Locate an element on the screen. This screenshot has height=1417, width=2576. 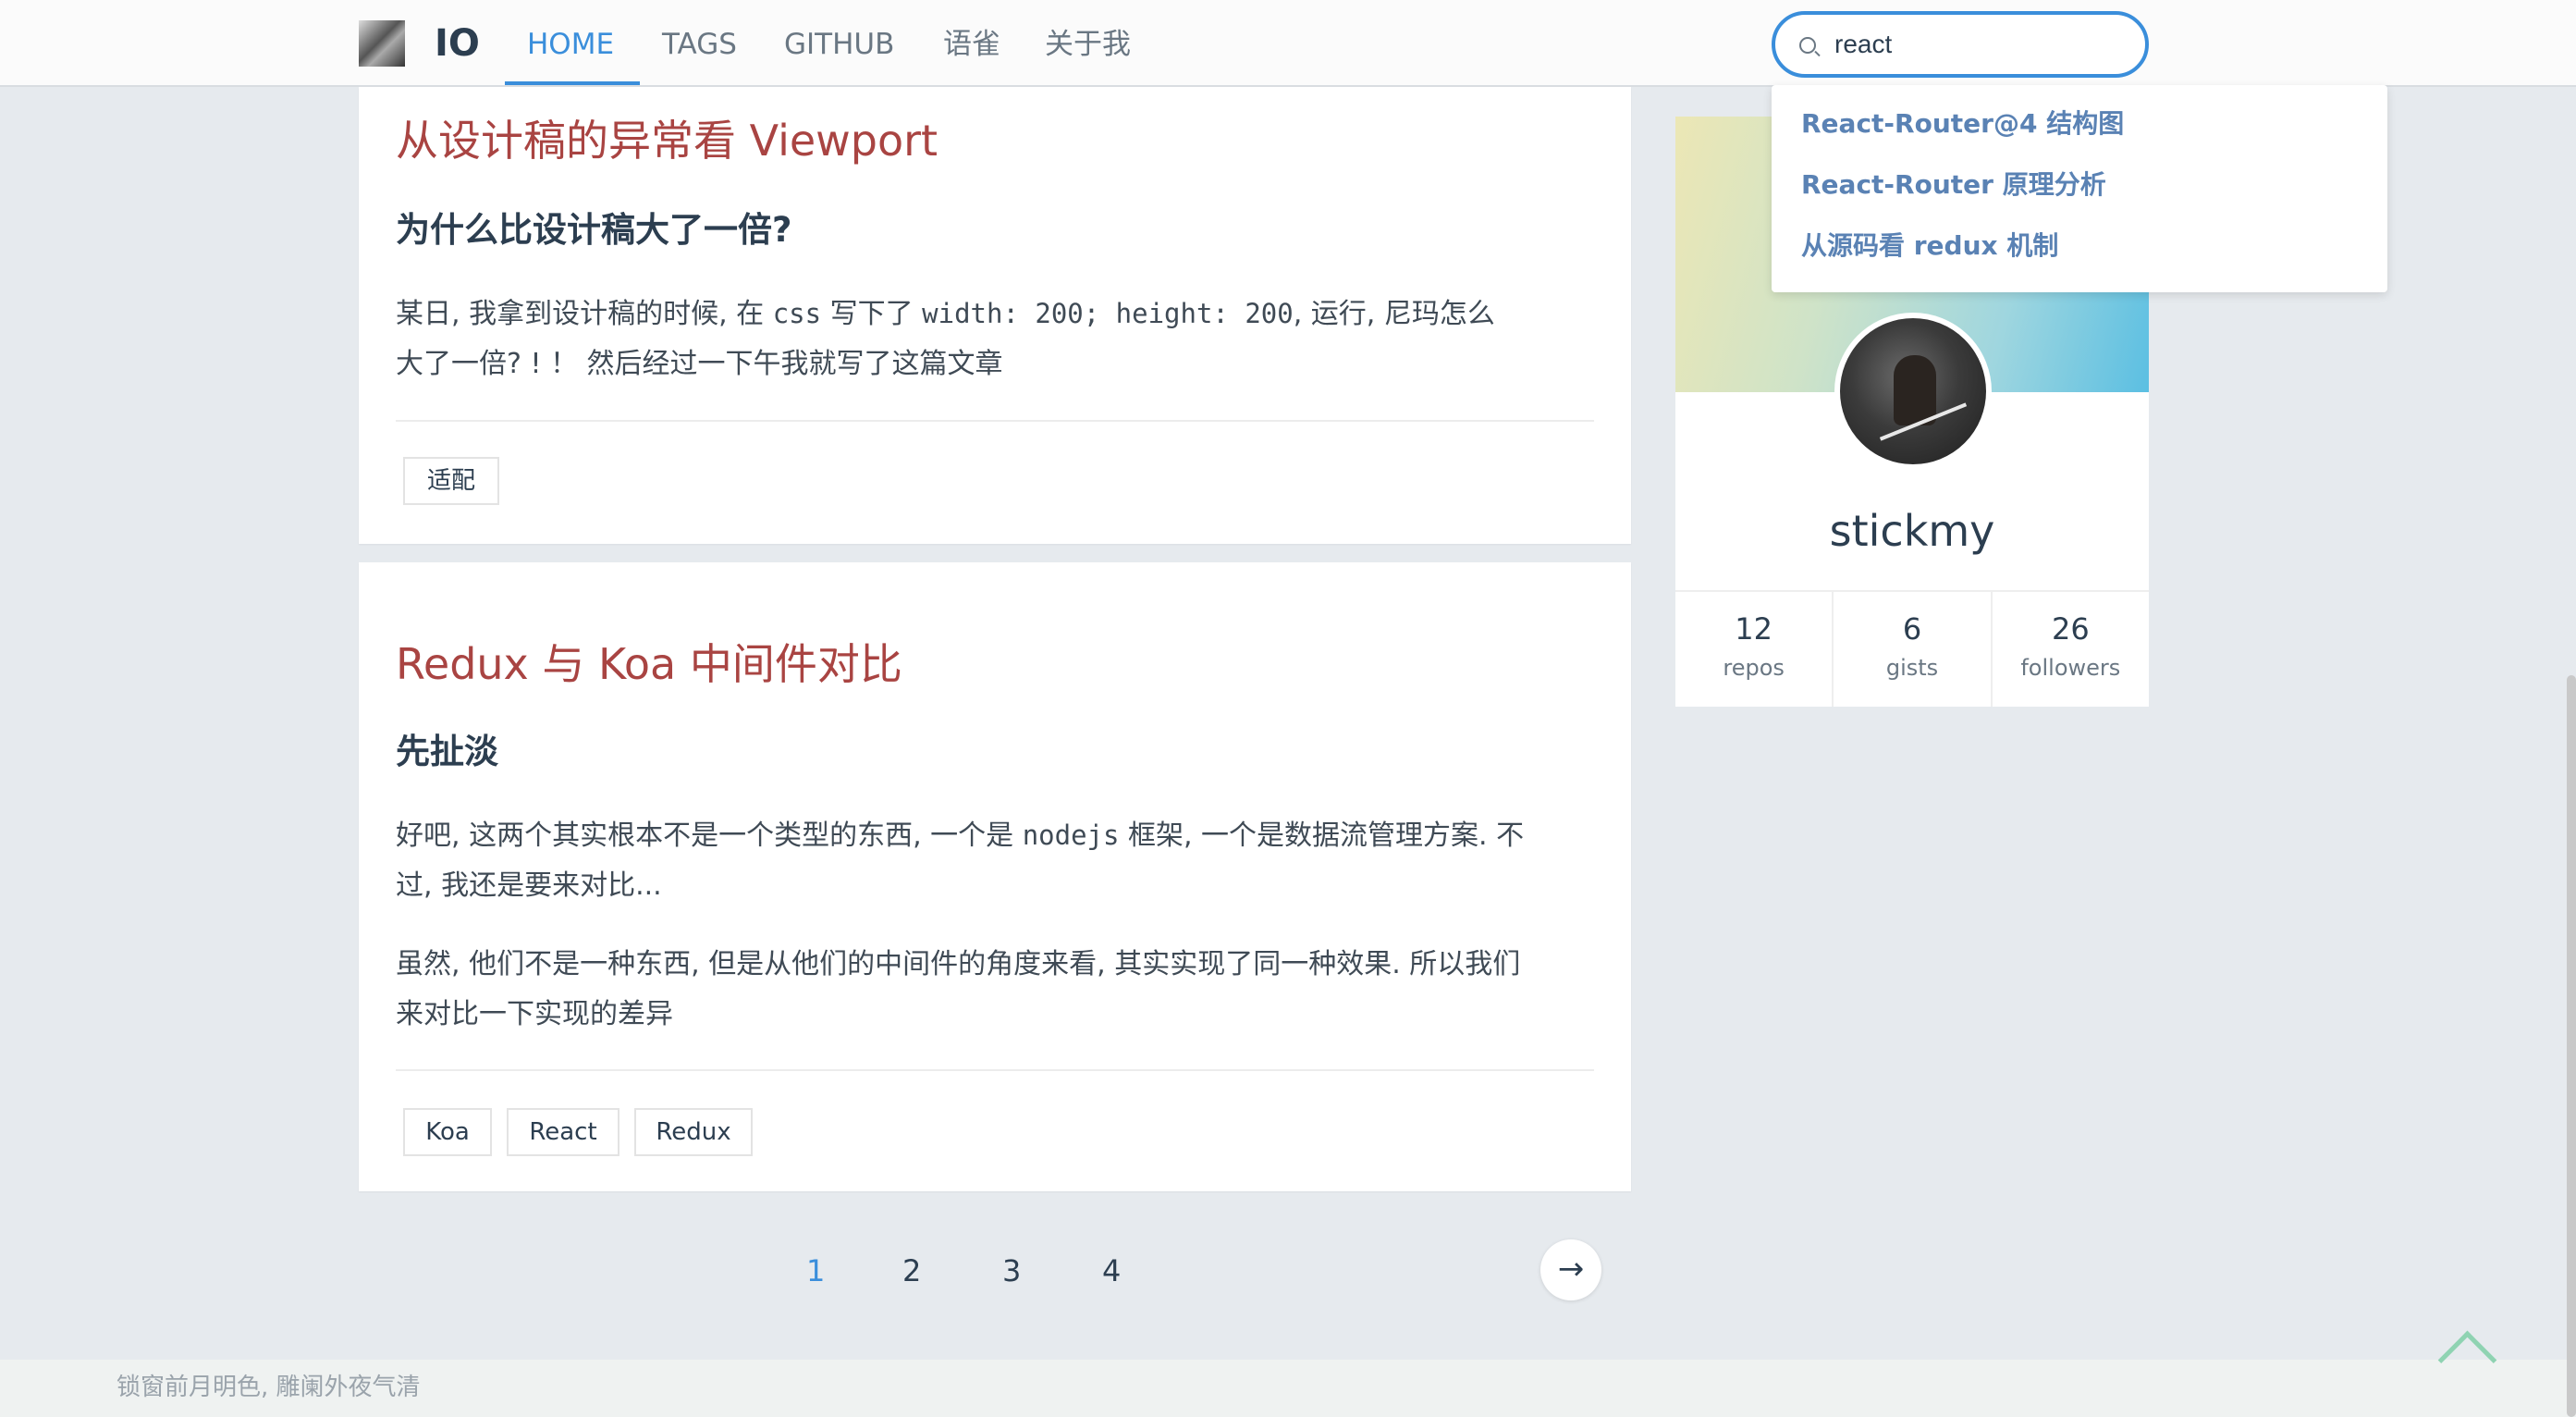
stat-number: 12 is located at coordinates (1754, 629).